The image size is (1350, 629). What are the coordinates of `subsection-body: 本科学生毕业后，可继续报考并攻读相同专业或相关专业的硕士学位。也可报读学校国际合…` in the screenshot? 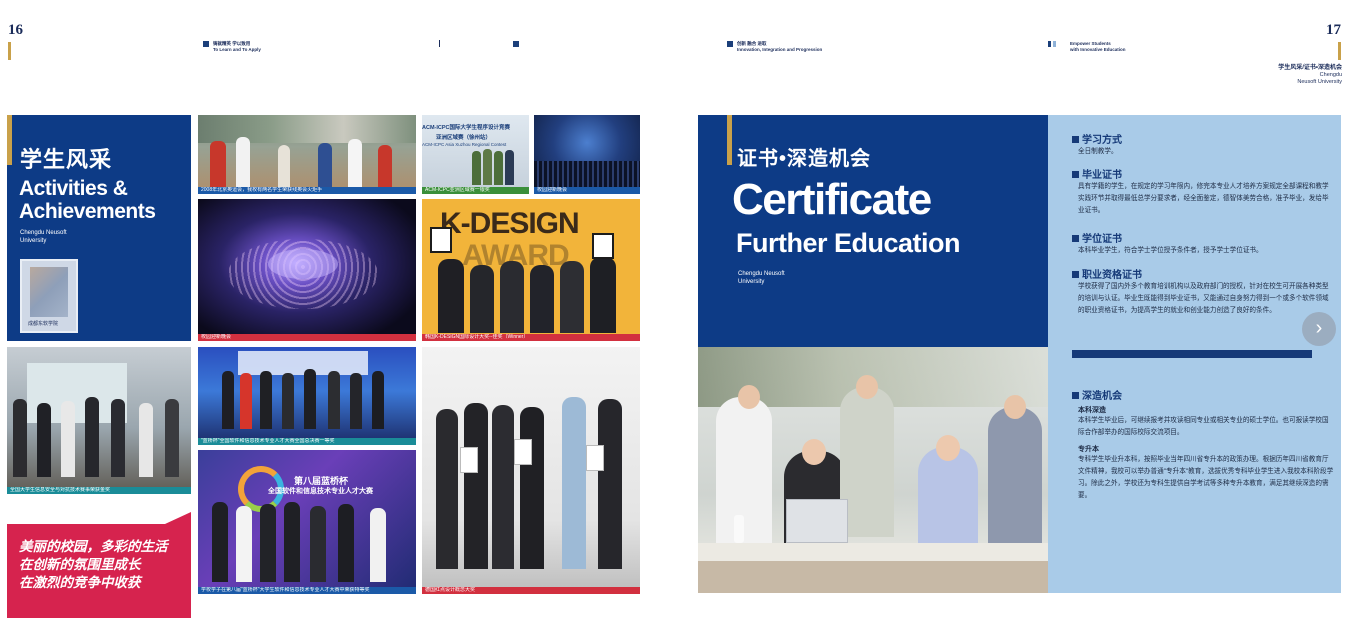 It's located at (1203, 426).